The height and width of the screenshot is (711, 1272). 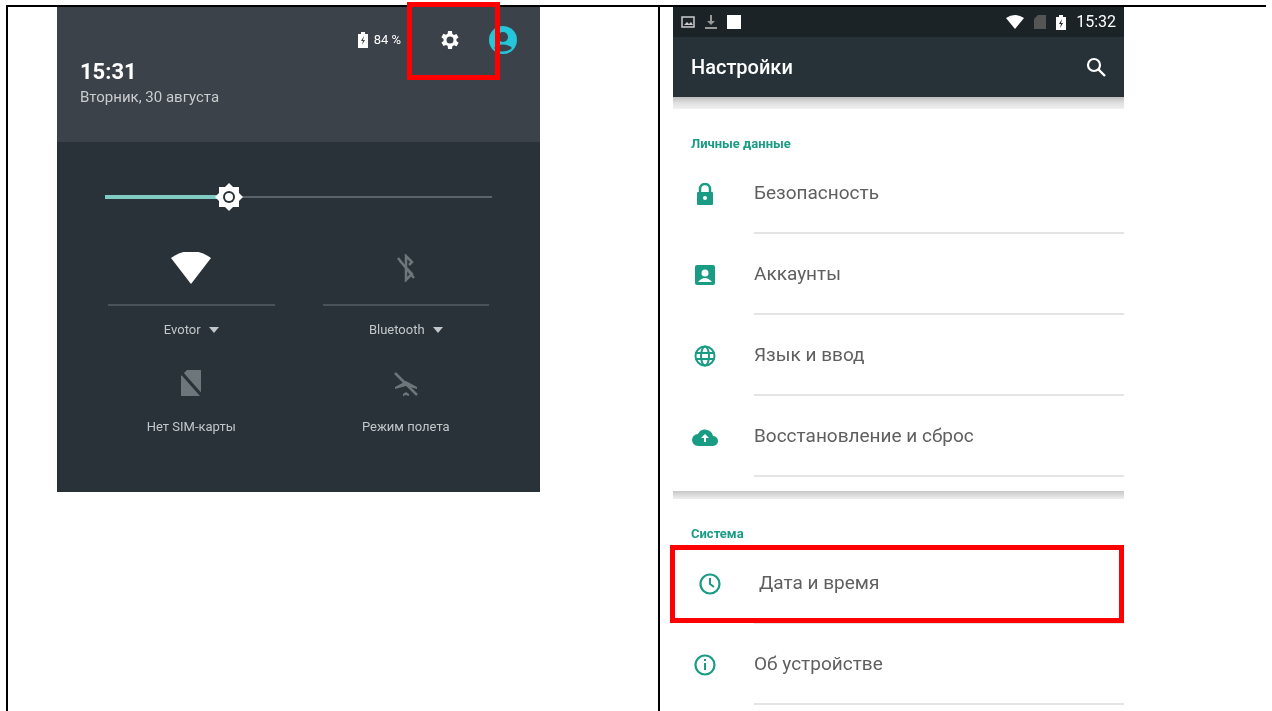 I want to click on screen-title: Настройки, so click(x=742, y=67).